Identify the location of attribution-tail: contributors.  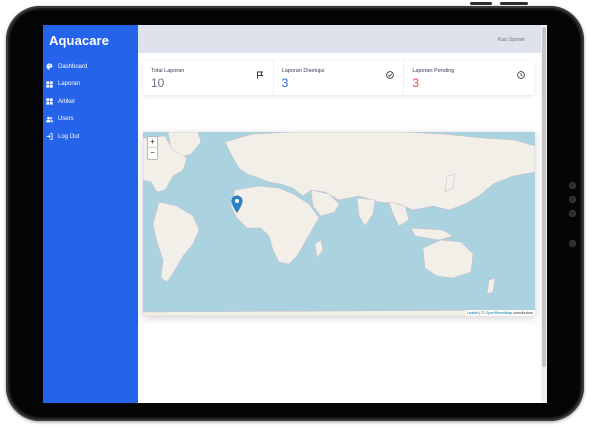
(522, 313).